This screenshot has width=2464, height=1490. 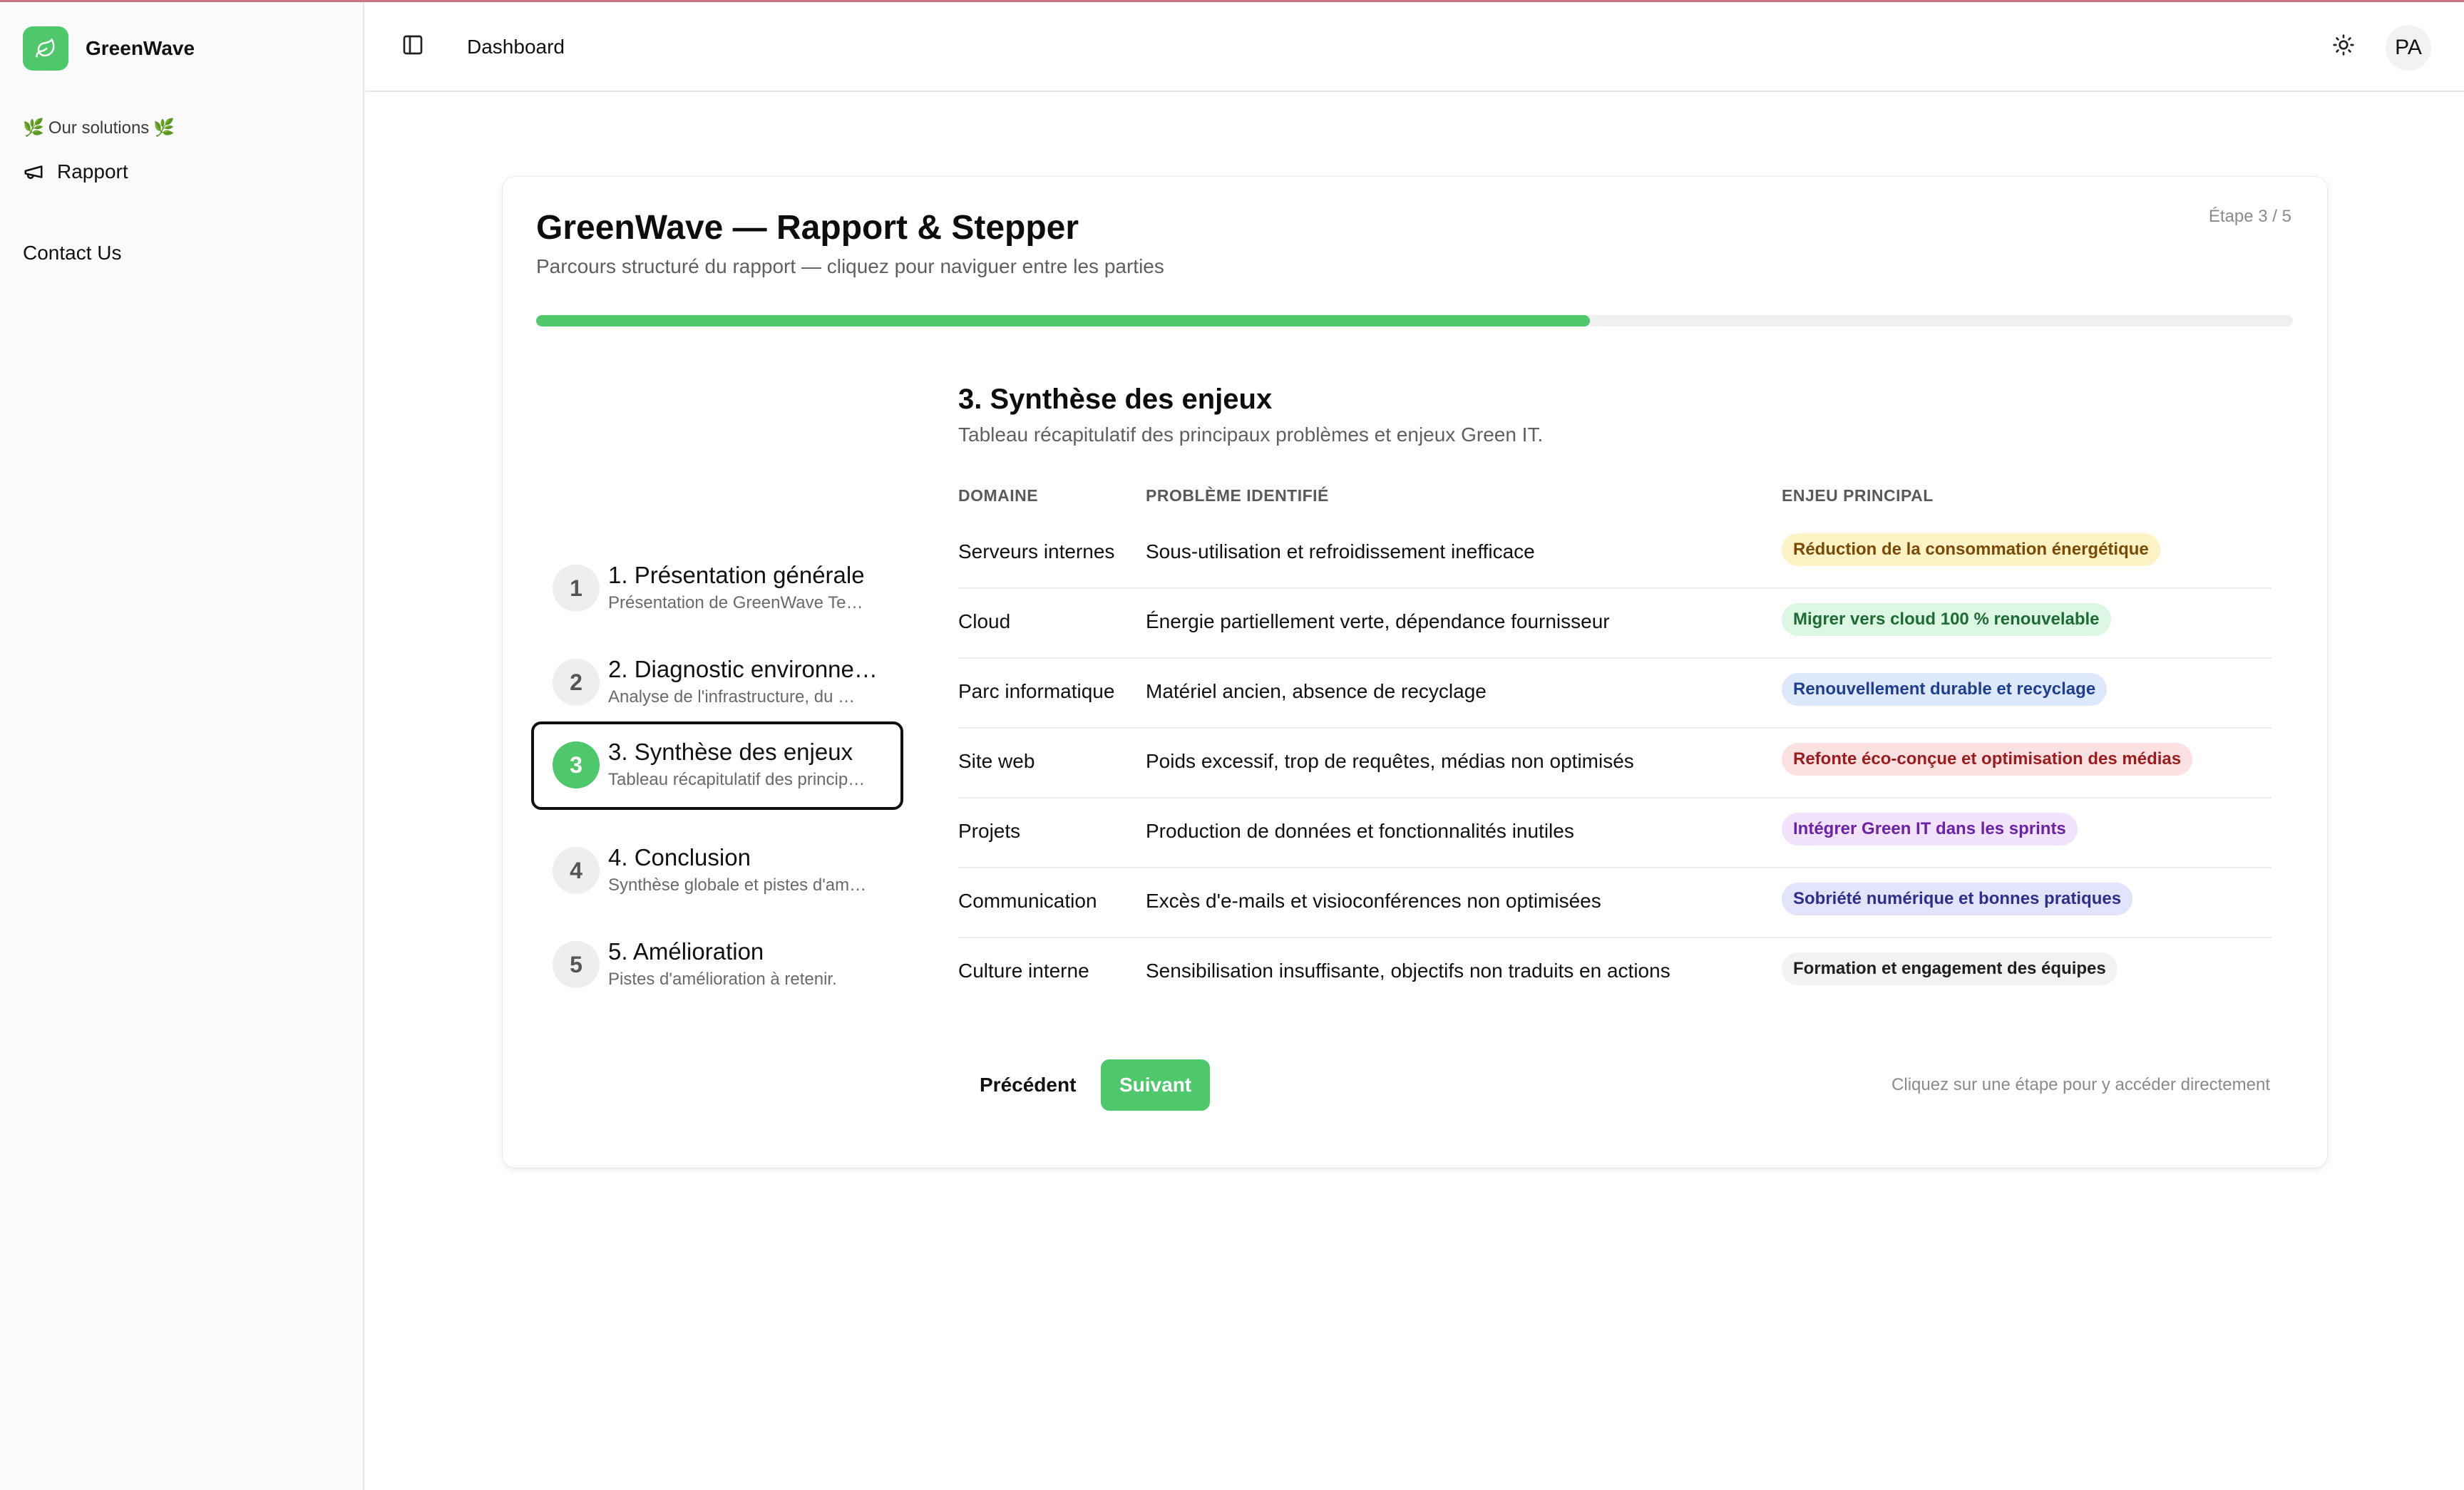 What do you see at coordinates (1027, 901) in the screenshot?
I see `cell-domaine: Communication` at bounding box center [1027, 901].